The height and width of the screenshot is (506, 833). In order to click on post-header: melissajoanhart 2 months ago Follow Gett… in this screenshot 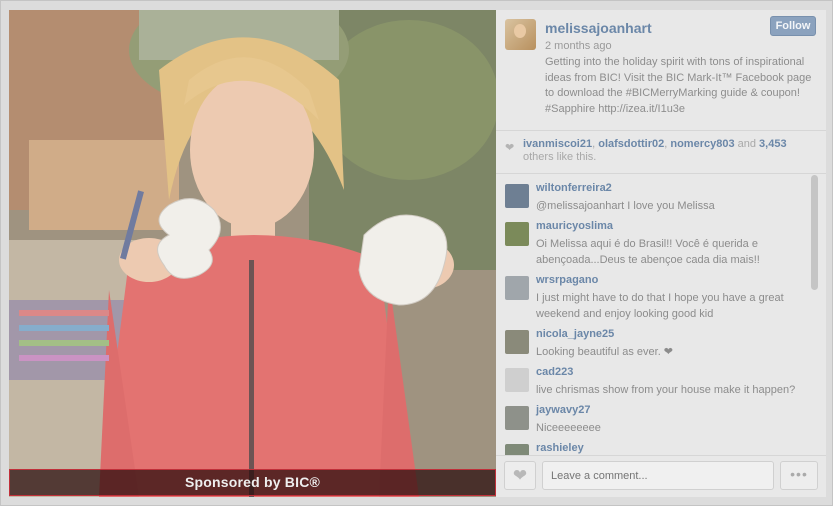, I will do `click(661, 70)`.